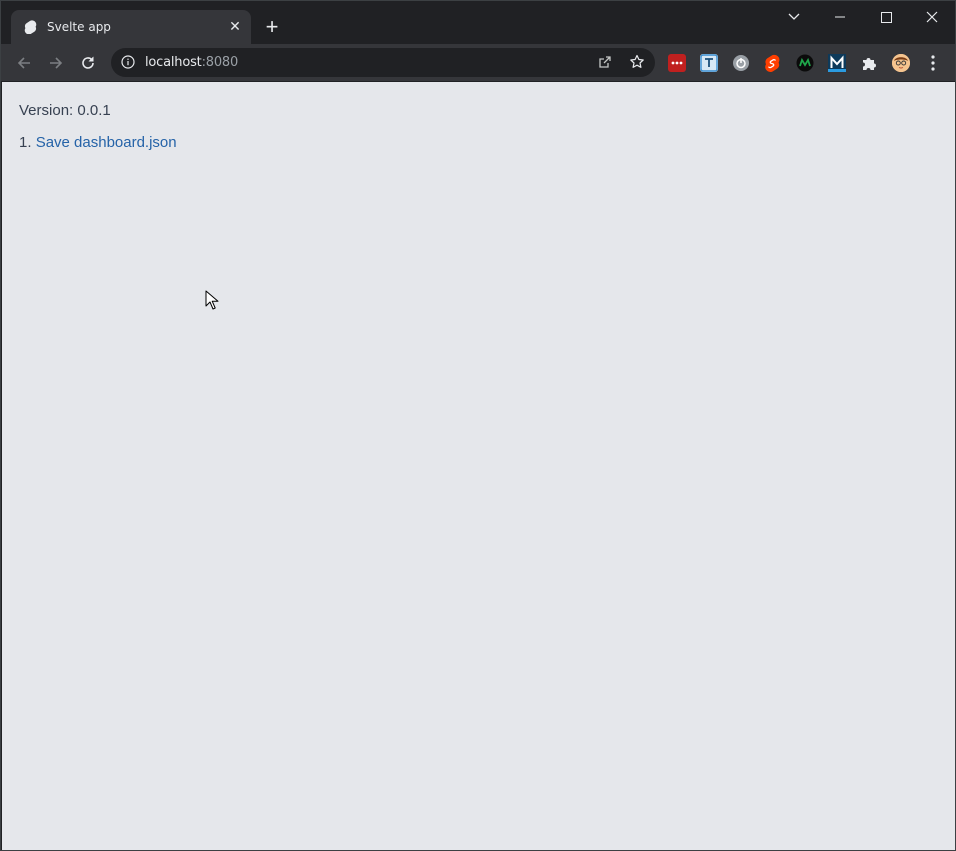 The height and width of the screenshot is (851, 956). I want to click on avatar-face-icon, so click(901, 63).